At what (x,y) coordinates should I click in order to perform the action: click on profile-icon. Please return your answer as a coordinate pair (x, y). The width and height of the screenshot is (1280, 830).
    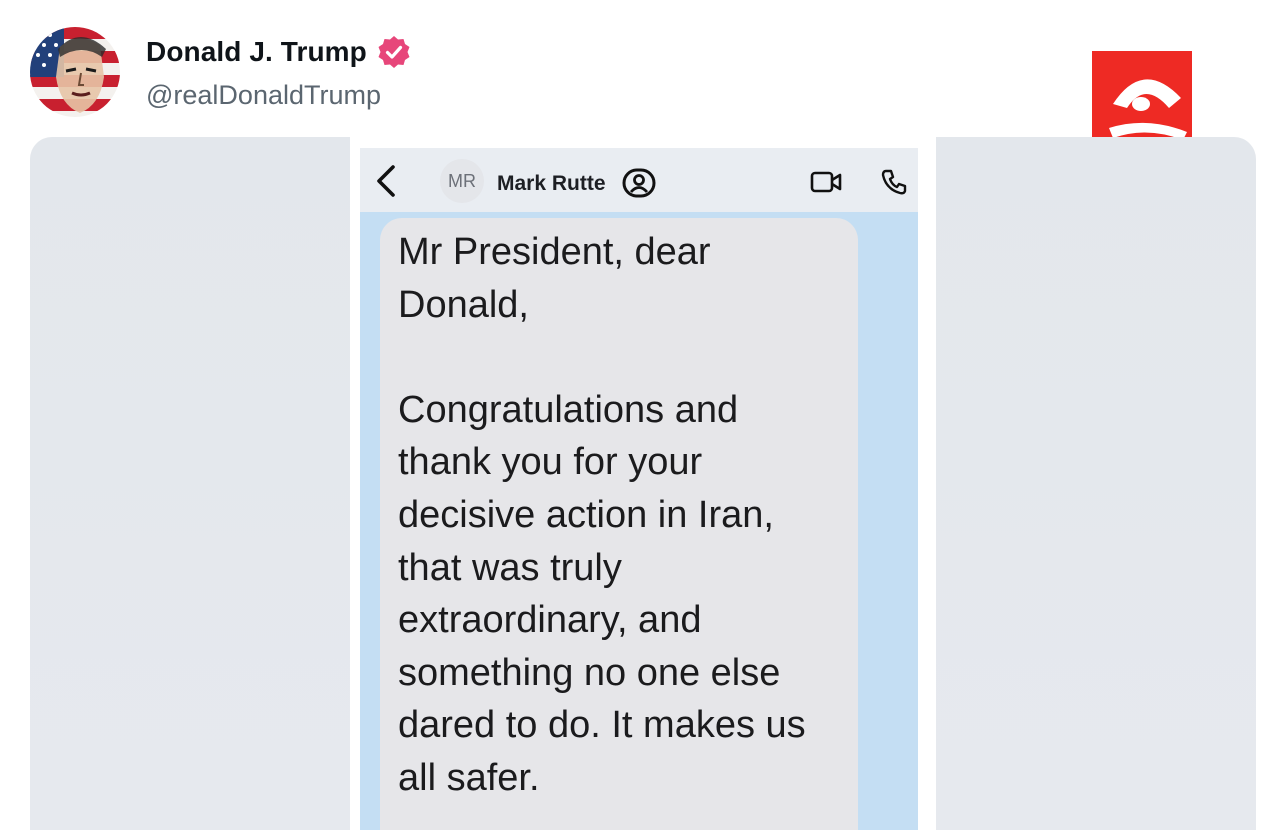
    Looking at the image, I should click on (639, 183).